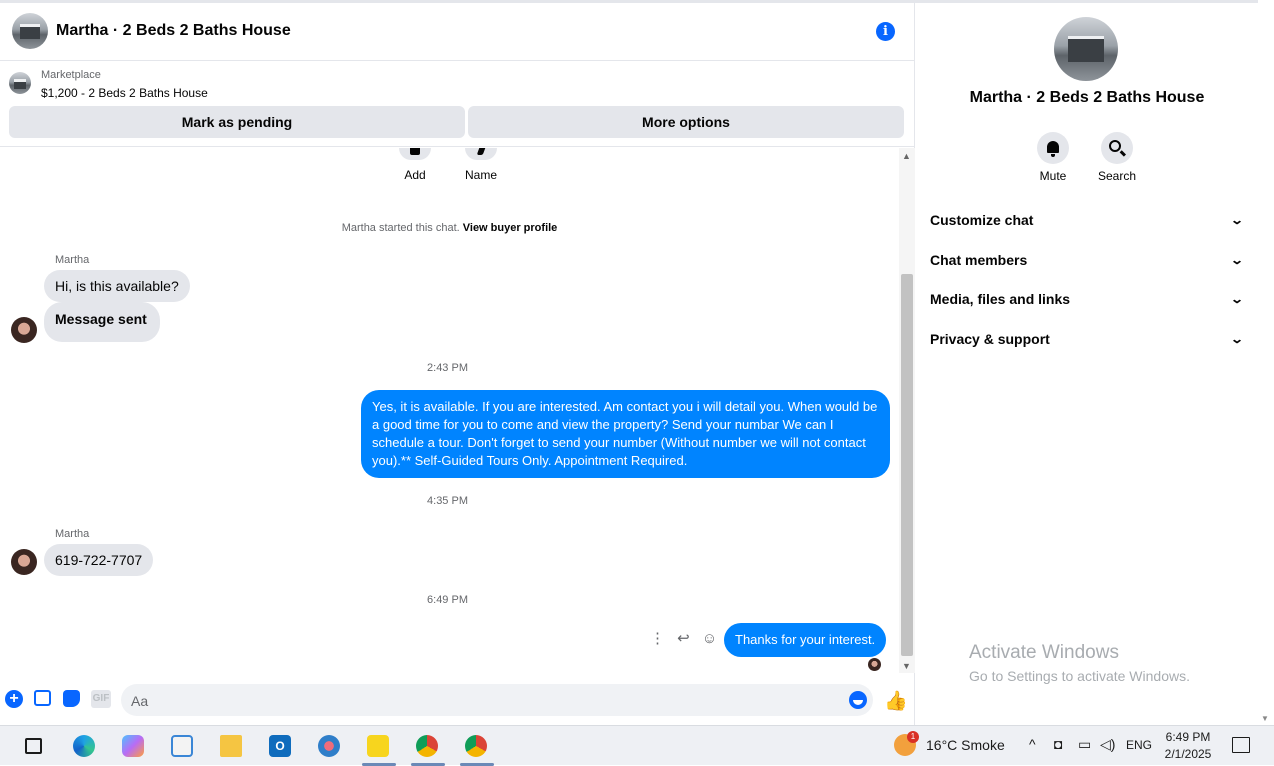 The width and height of the screenshot is (1274, 766). Describe the element at coordinates (447, 368) in the screenshot. I see `timestamp: 2:43 PM` at that location.